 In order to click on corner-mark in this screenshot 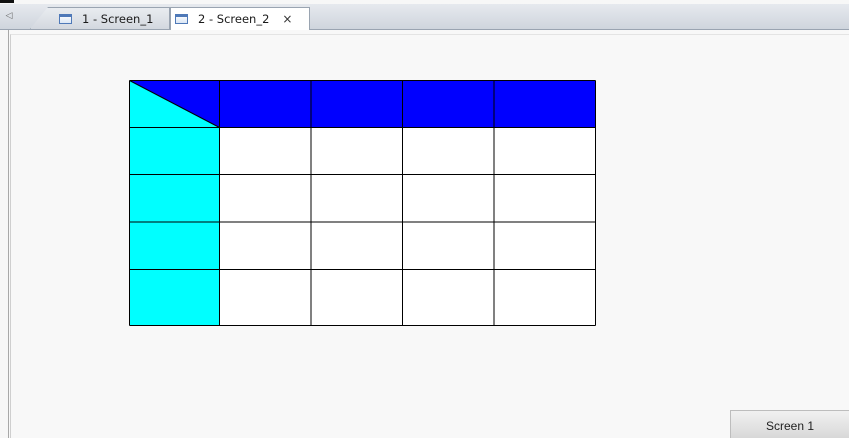, I will do `click(7, 1)`.